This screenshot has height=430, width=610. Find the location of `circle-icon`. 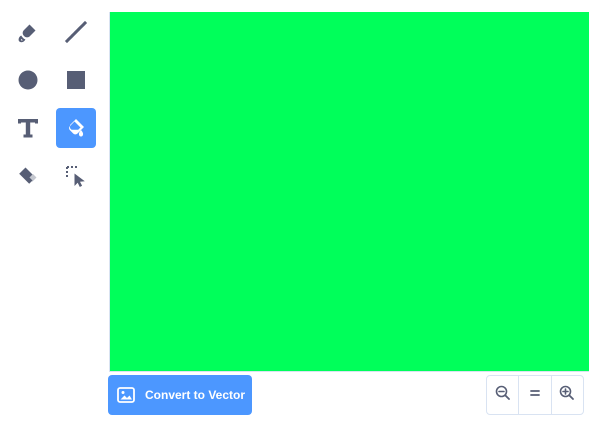

circle-icon is located at coordinates (28, 80).